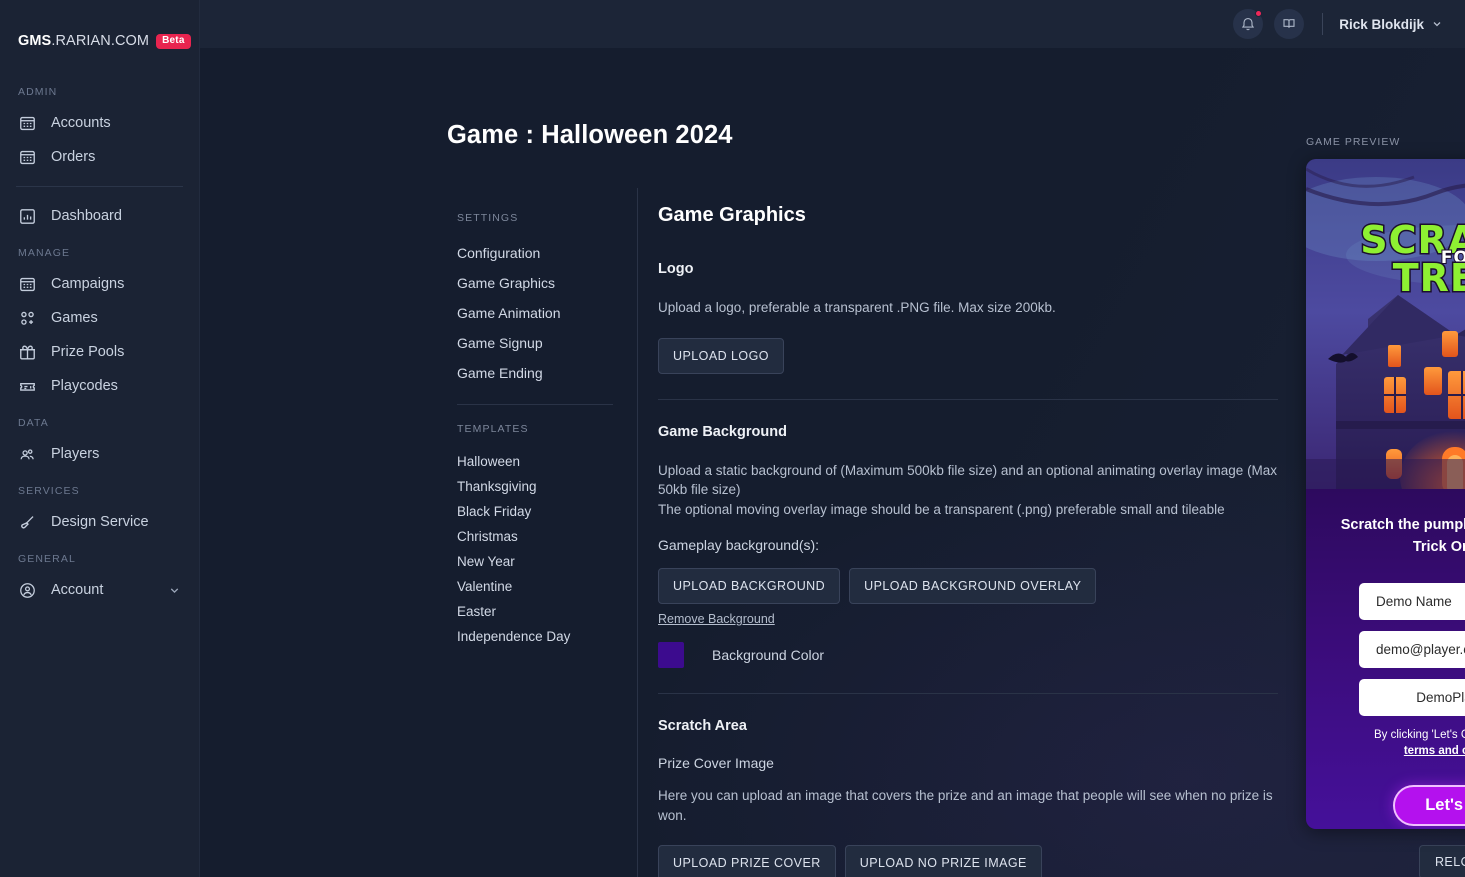 Image resolution: width=1465 pixels, height=877 pixels. What do you see at coordinates (535, 536) in the screenshot?
I see `template-link-christmas: Christmas` at bounding box center [535, 536].